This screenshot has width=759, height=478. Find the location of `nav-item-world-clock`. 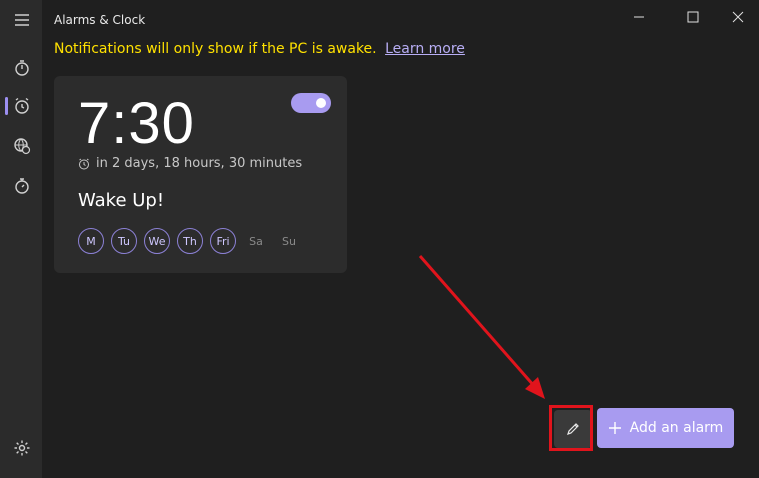

nav-item-world-clock is located at coordinates (22, 146).